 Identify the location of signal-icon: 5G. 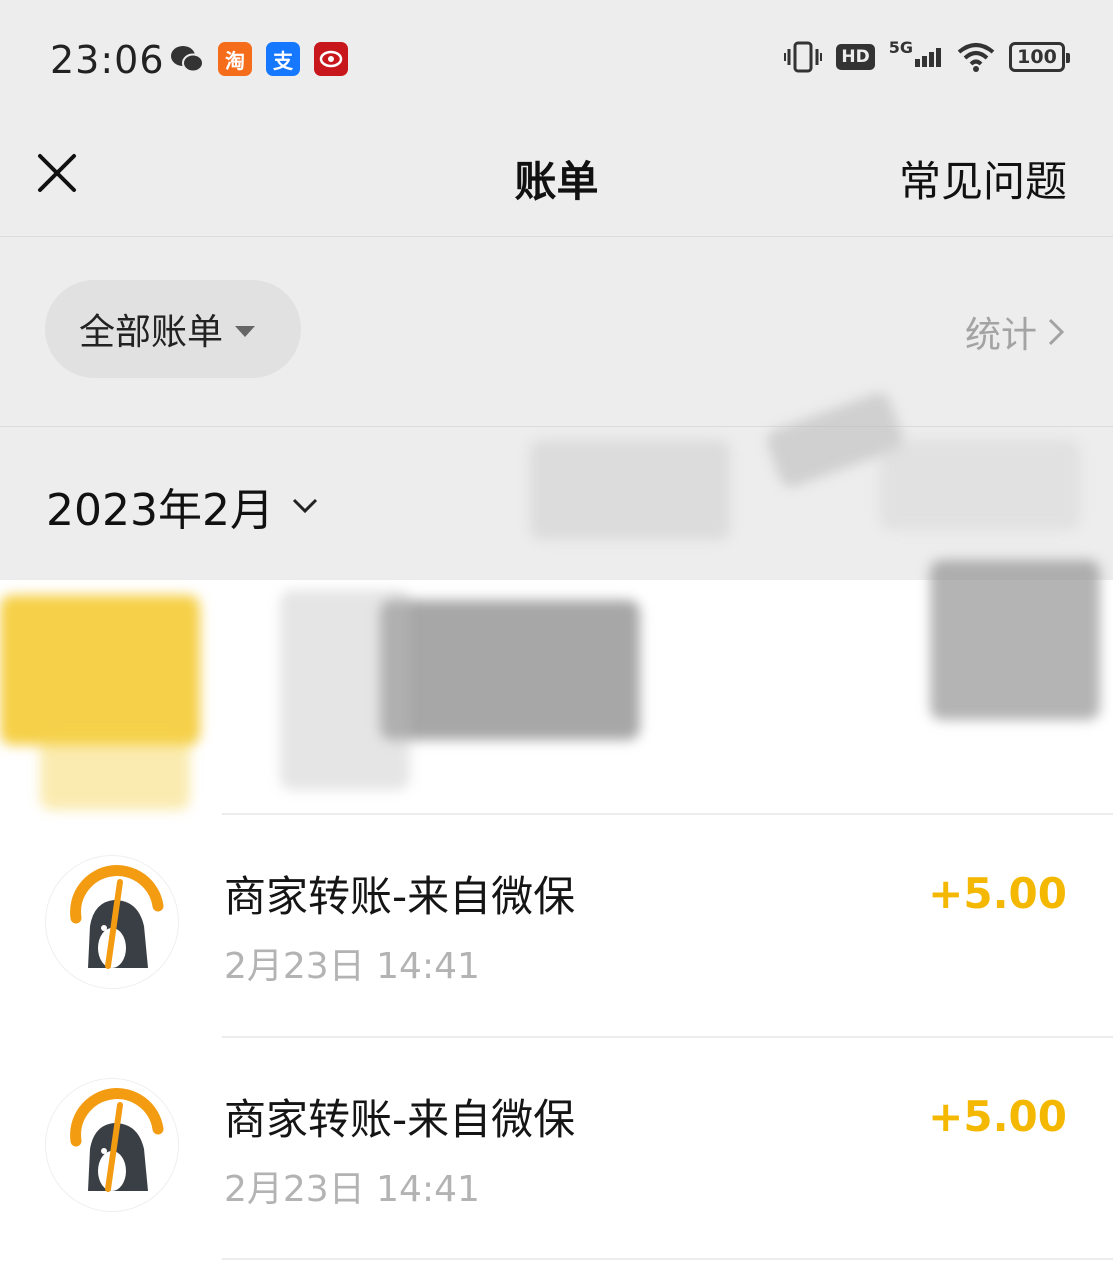
(916, 52).